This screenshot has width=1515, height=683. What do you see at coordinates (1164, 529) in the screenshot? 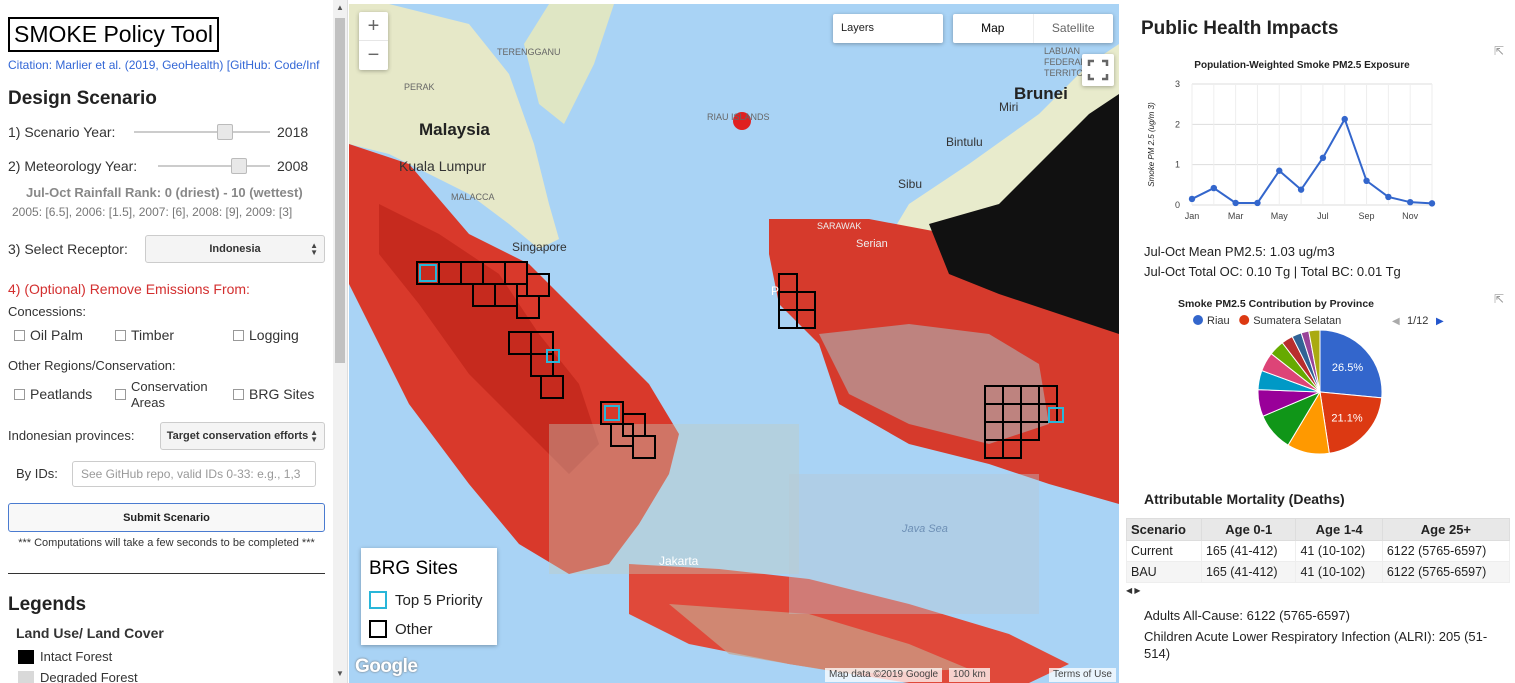
I see `table-header-cell: Scenario` at bounding box center [1164, 529].